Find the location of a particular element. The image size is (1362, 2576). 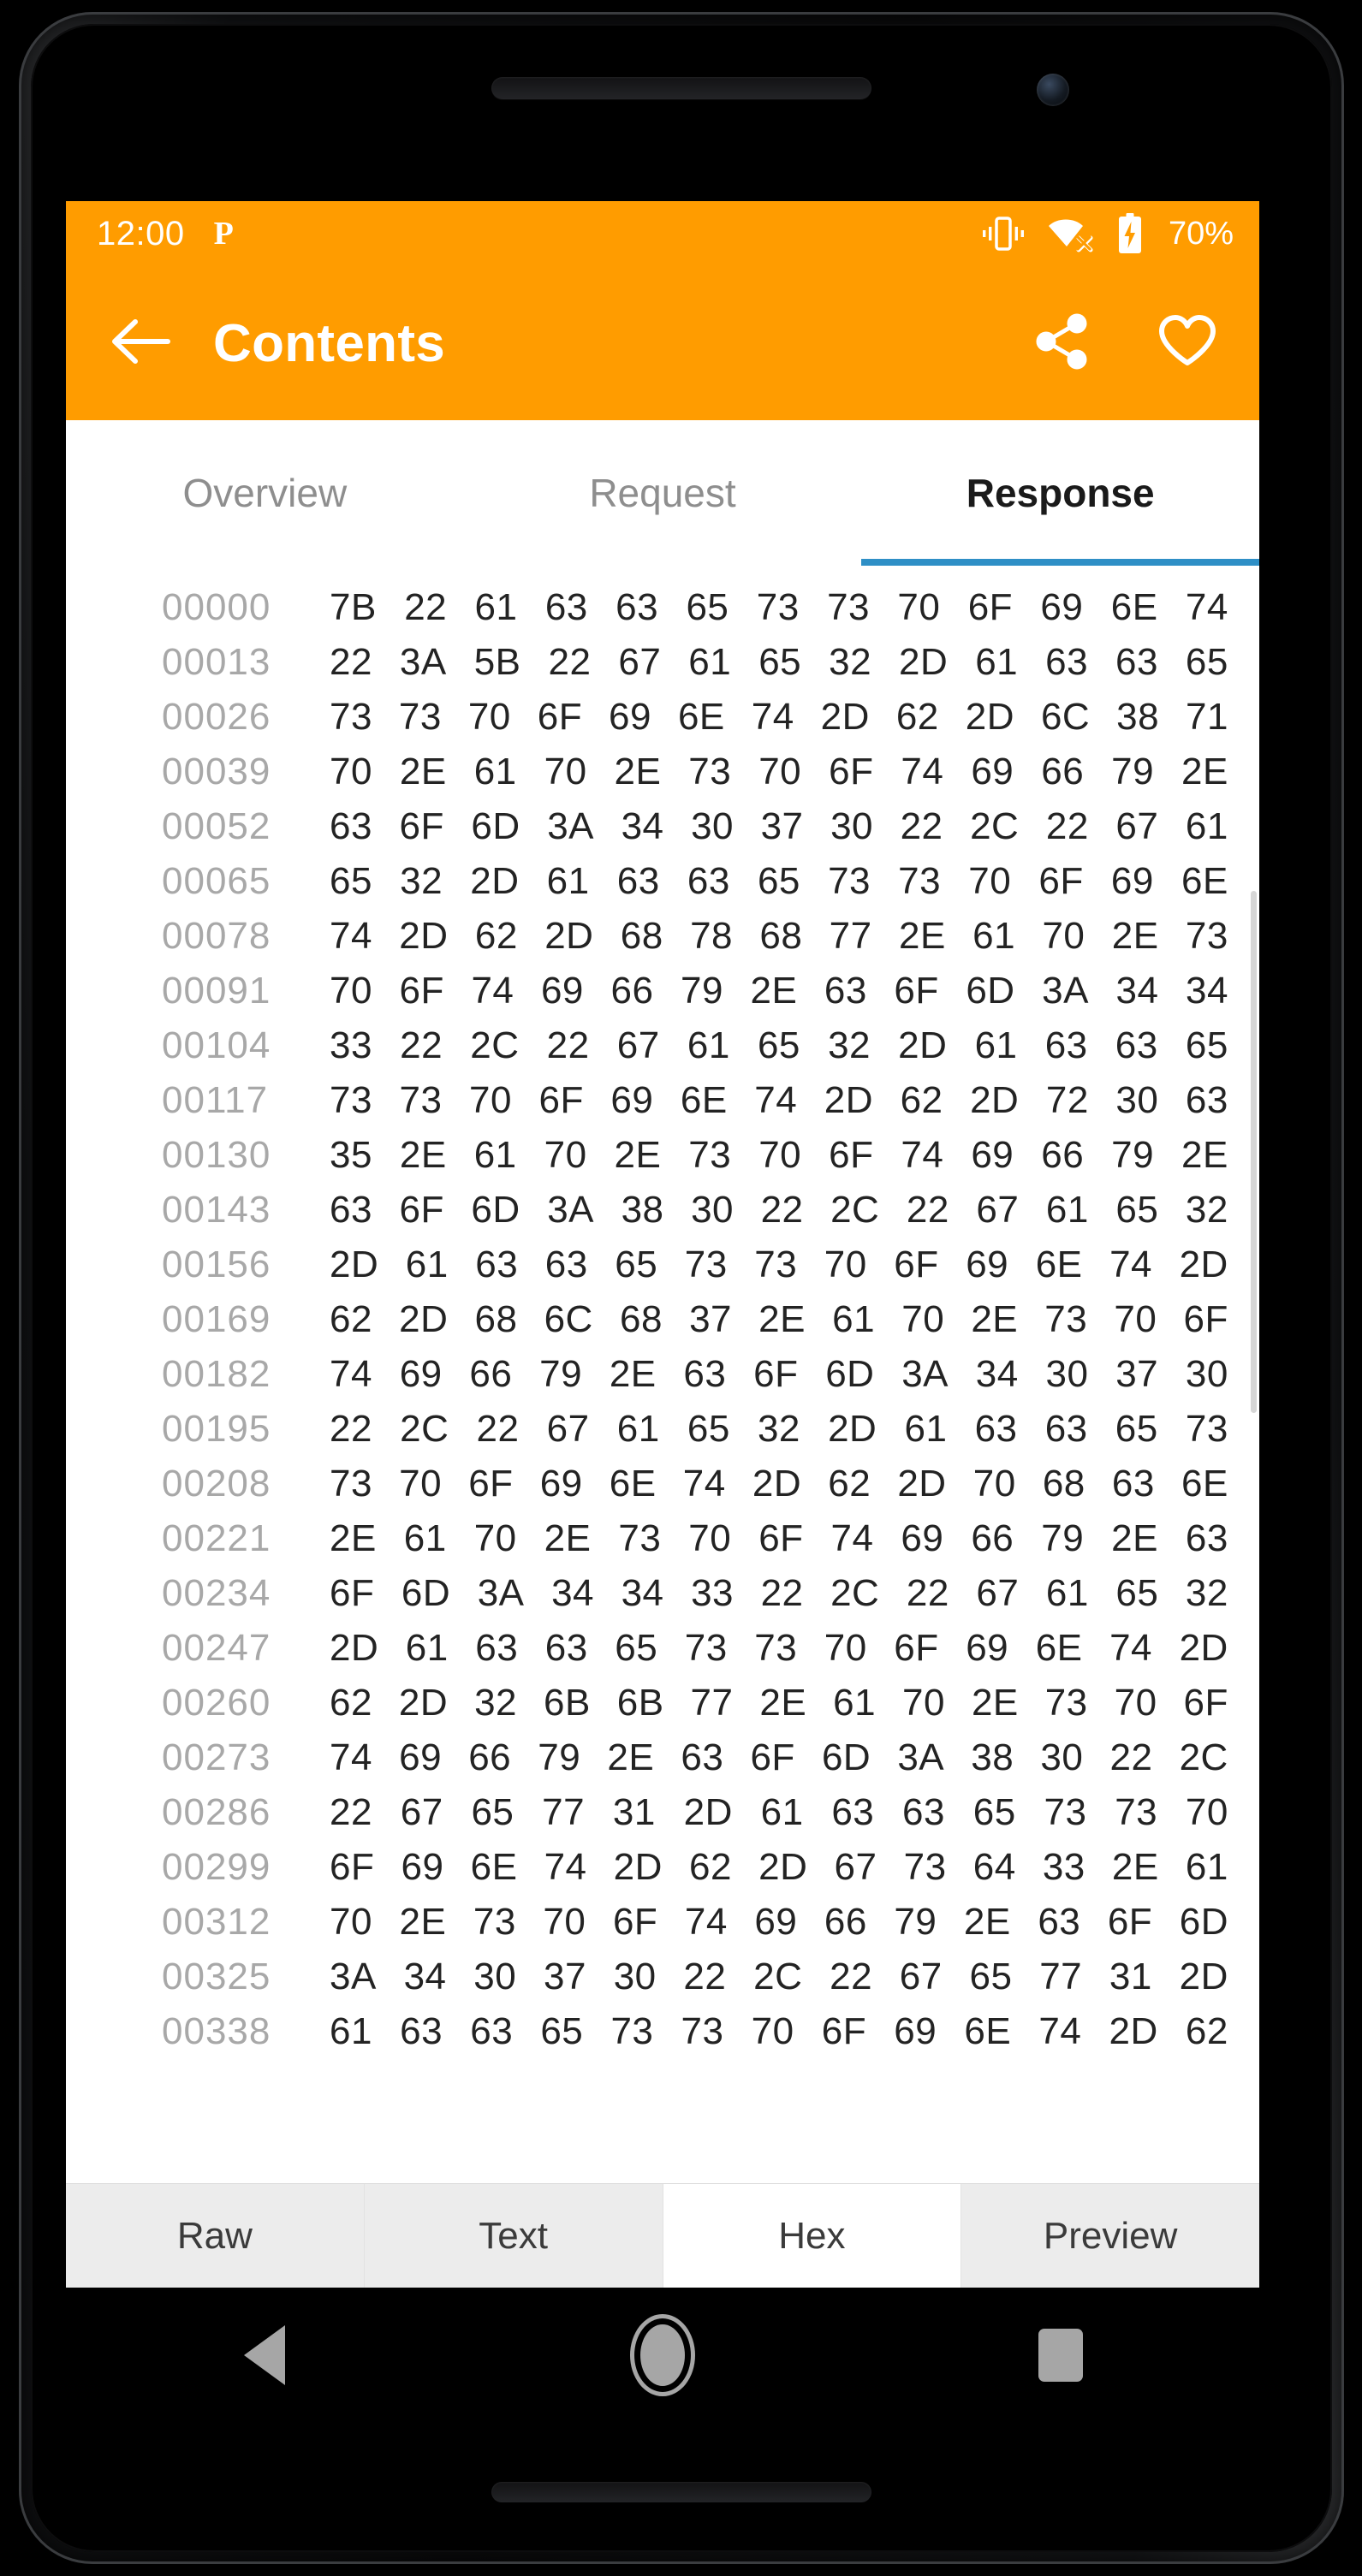

hex-byte-group: 73 70 6F 69 6E 74 2D 62 2D 70 68 63 6E is located at coordinates (779, 1484).